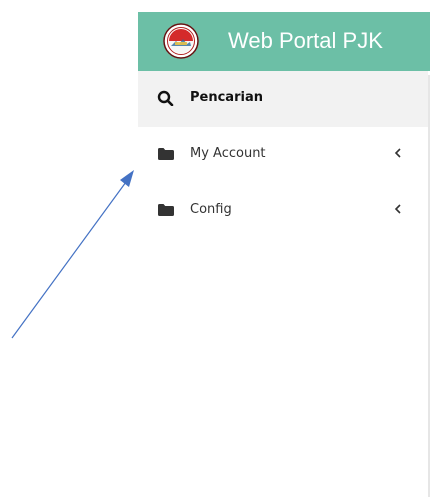 Image resolution: width=433 pixels, height=497 pixels. What do you see at coordinates (429, 286) in the screenshot?
I see `sidebar-border` at bounding box center [429, 286].